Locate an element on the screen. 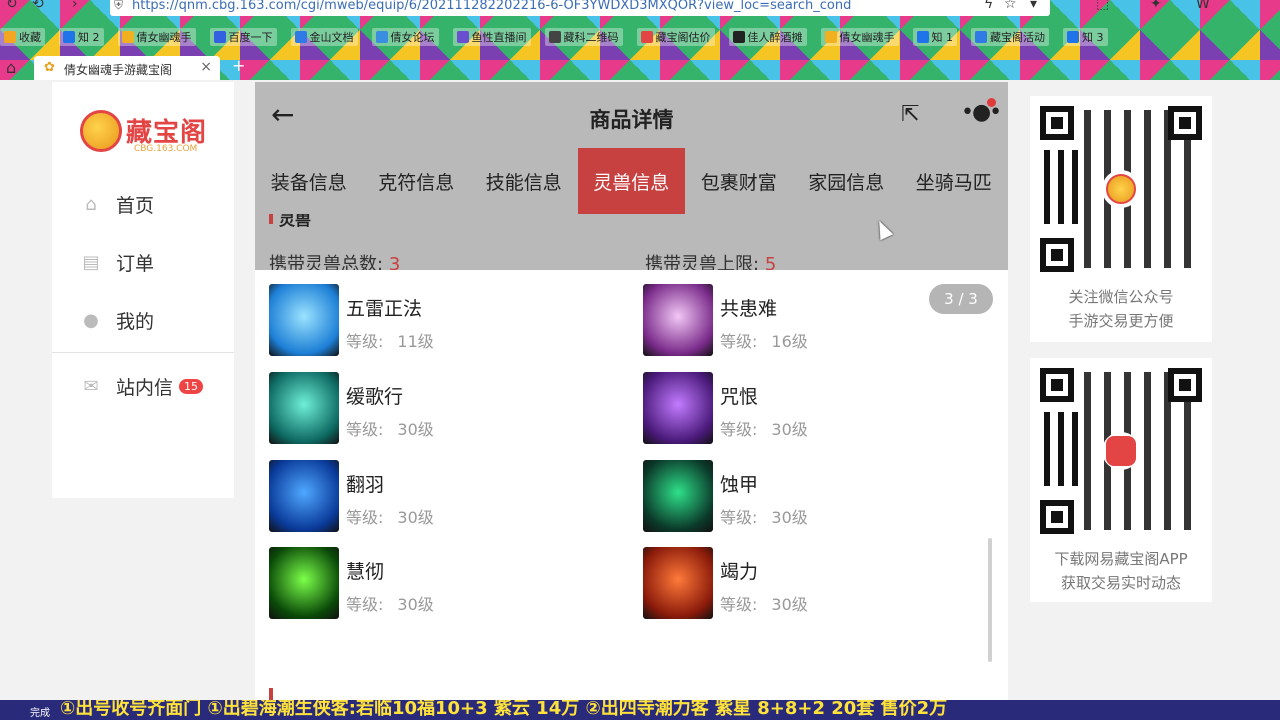  tab-4: 包裹财富 is located at coordinates (739, 181).